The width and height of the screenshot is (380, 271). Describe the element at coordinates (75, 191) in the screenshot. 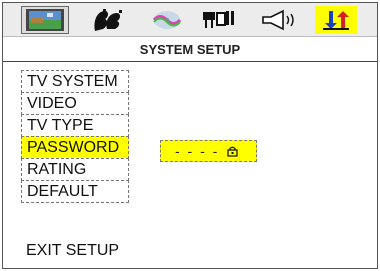

I see `menu-item-default: DEFAULT` at that location.